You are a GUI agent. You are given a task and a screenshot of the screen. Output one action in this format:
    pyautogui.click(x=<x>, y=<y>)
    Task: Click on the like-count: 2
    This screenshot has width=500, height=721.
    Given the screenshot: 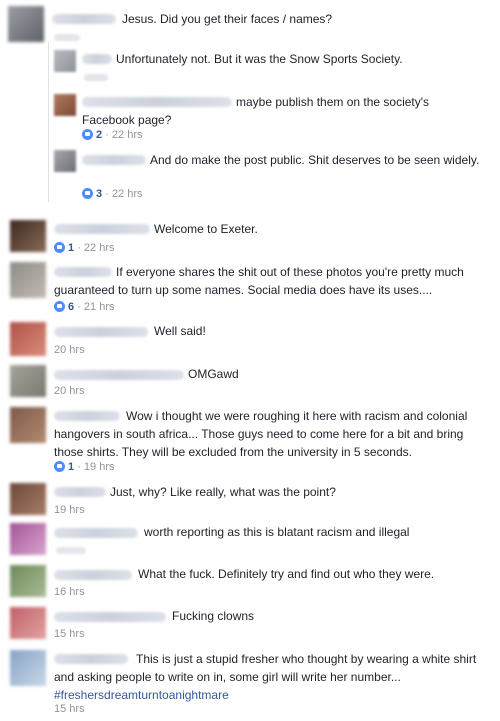 What is the action you would take?
    pyautogui.click(x=99, y=135)
    